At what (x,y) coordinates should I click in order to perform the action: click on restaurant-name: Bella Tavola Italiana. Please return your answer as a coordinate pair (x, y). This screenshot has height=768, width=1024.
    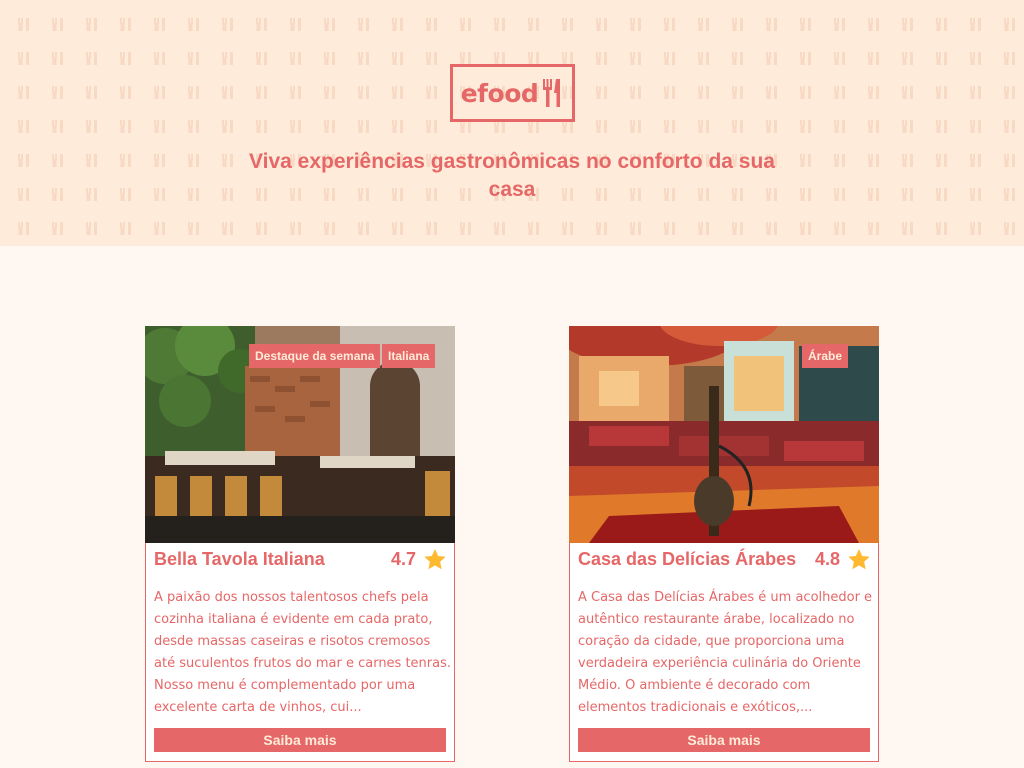
    Looking at the image, I should click on (239, 559).